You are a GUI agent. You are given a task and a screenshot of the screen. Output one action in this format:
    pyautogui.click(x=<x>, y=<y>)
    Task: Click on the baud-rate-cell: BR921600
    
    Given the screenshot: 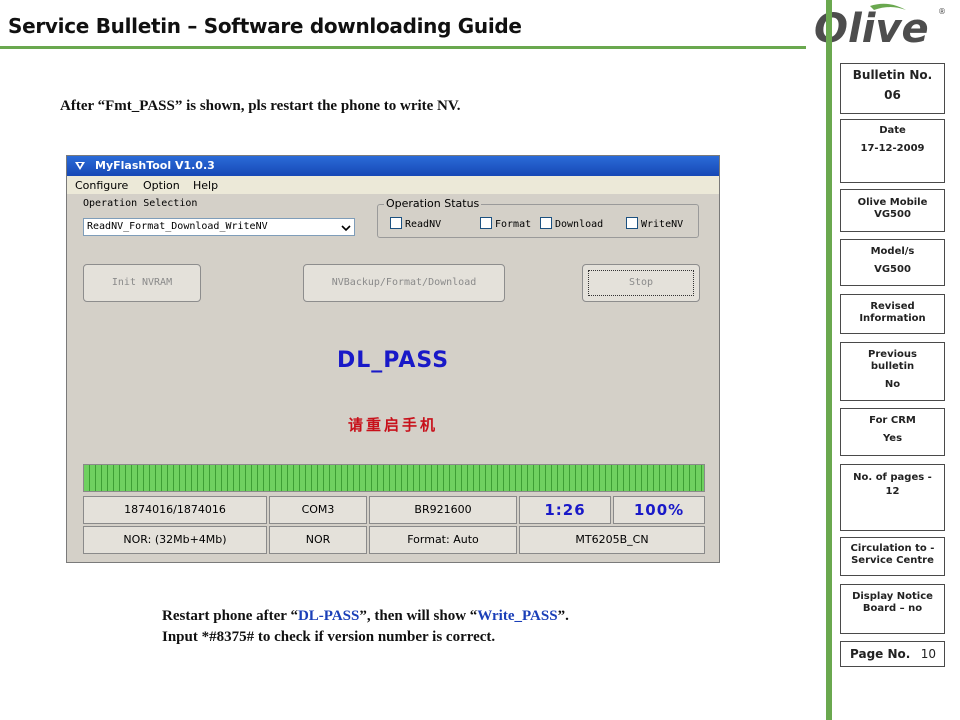 What is the action you would take?
    pyautogui.click(x=443, y=510)
    